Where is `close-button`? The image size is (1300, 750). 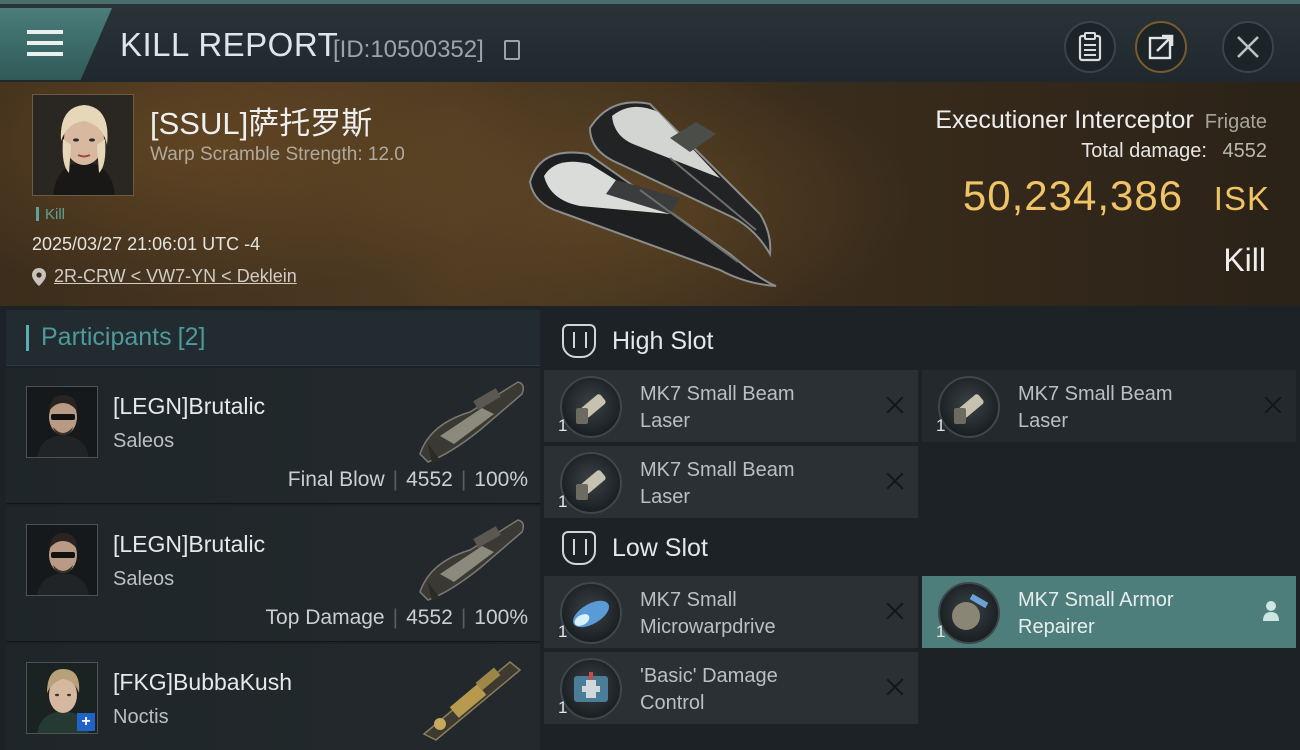
close-button is located at coordinates (1248, 47).